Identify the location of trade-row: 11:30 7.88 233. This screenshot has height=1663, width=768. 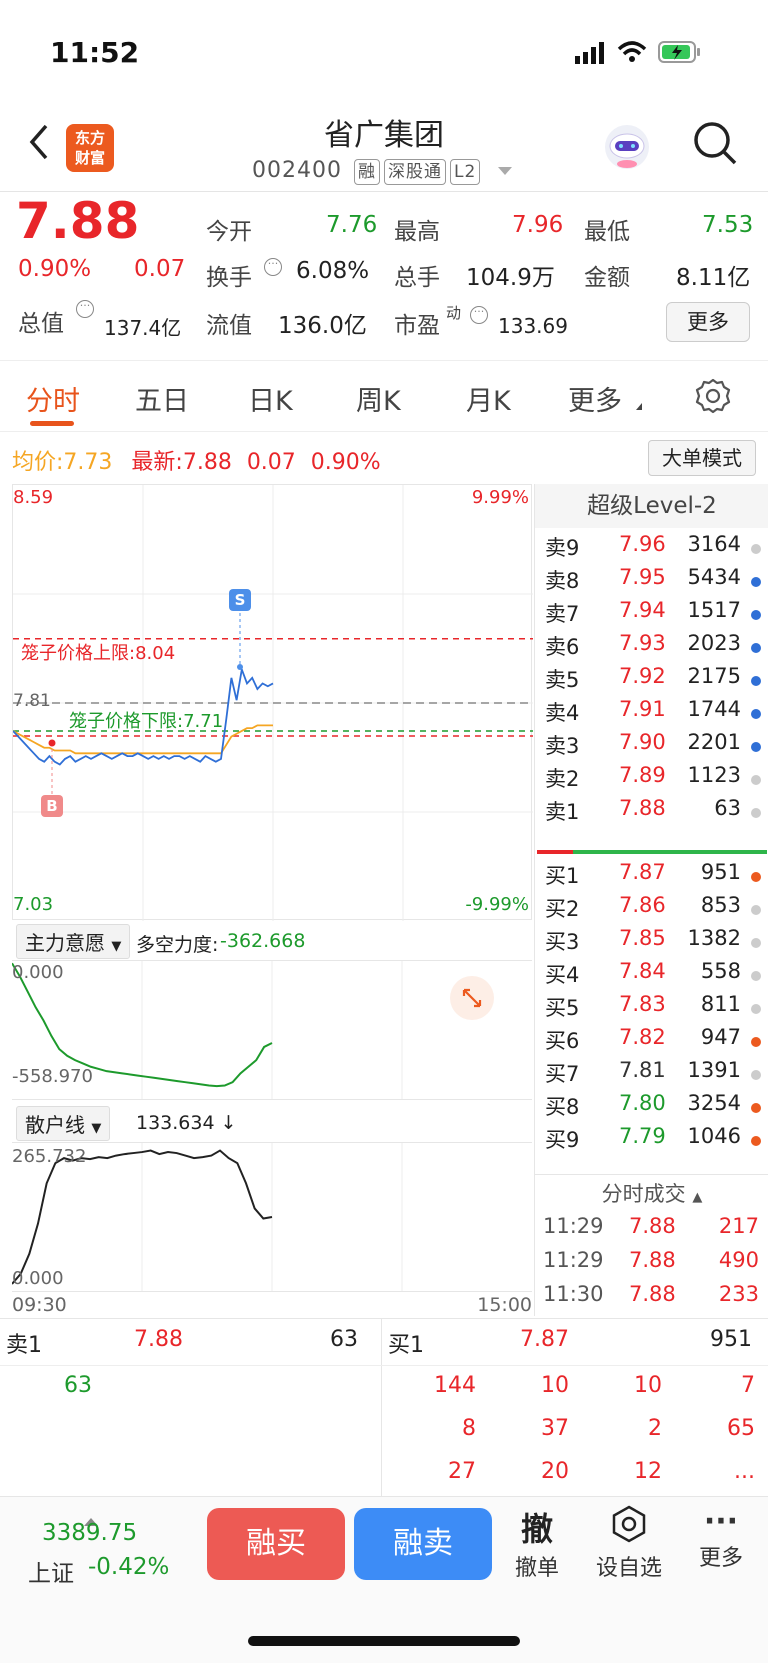
(651, 1300).